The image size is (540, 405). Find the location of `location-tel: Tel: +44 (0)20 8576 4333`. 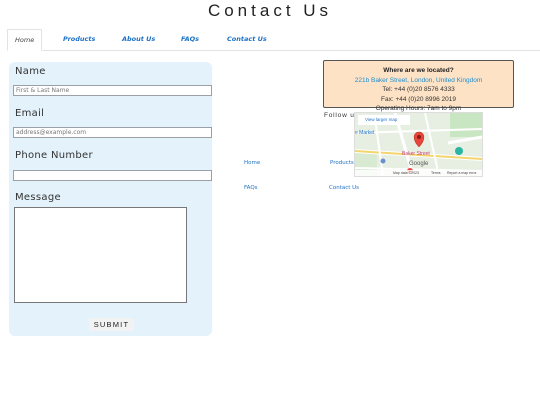

location-tel: Tel: +44 (0)20 8576 4333 is located at coordinates (418, 89).